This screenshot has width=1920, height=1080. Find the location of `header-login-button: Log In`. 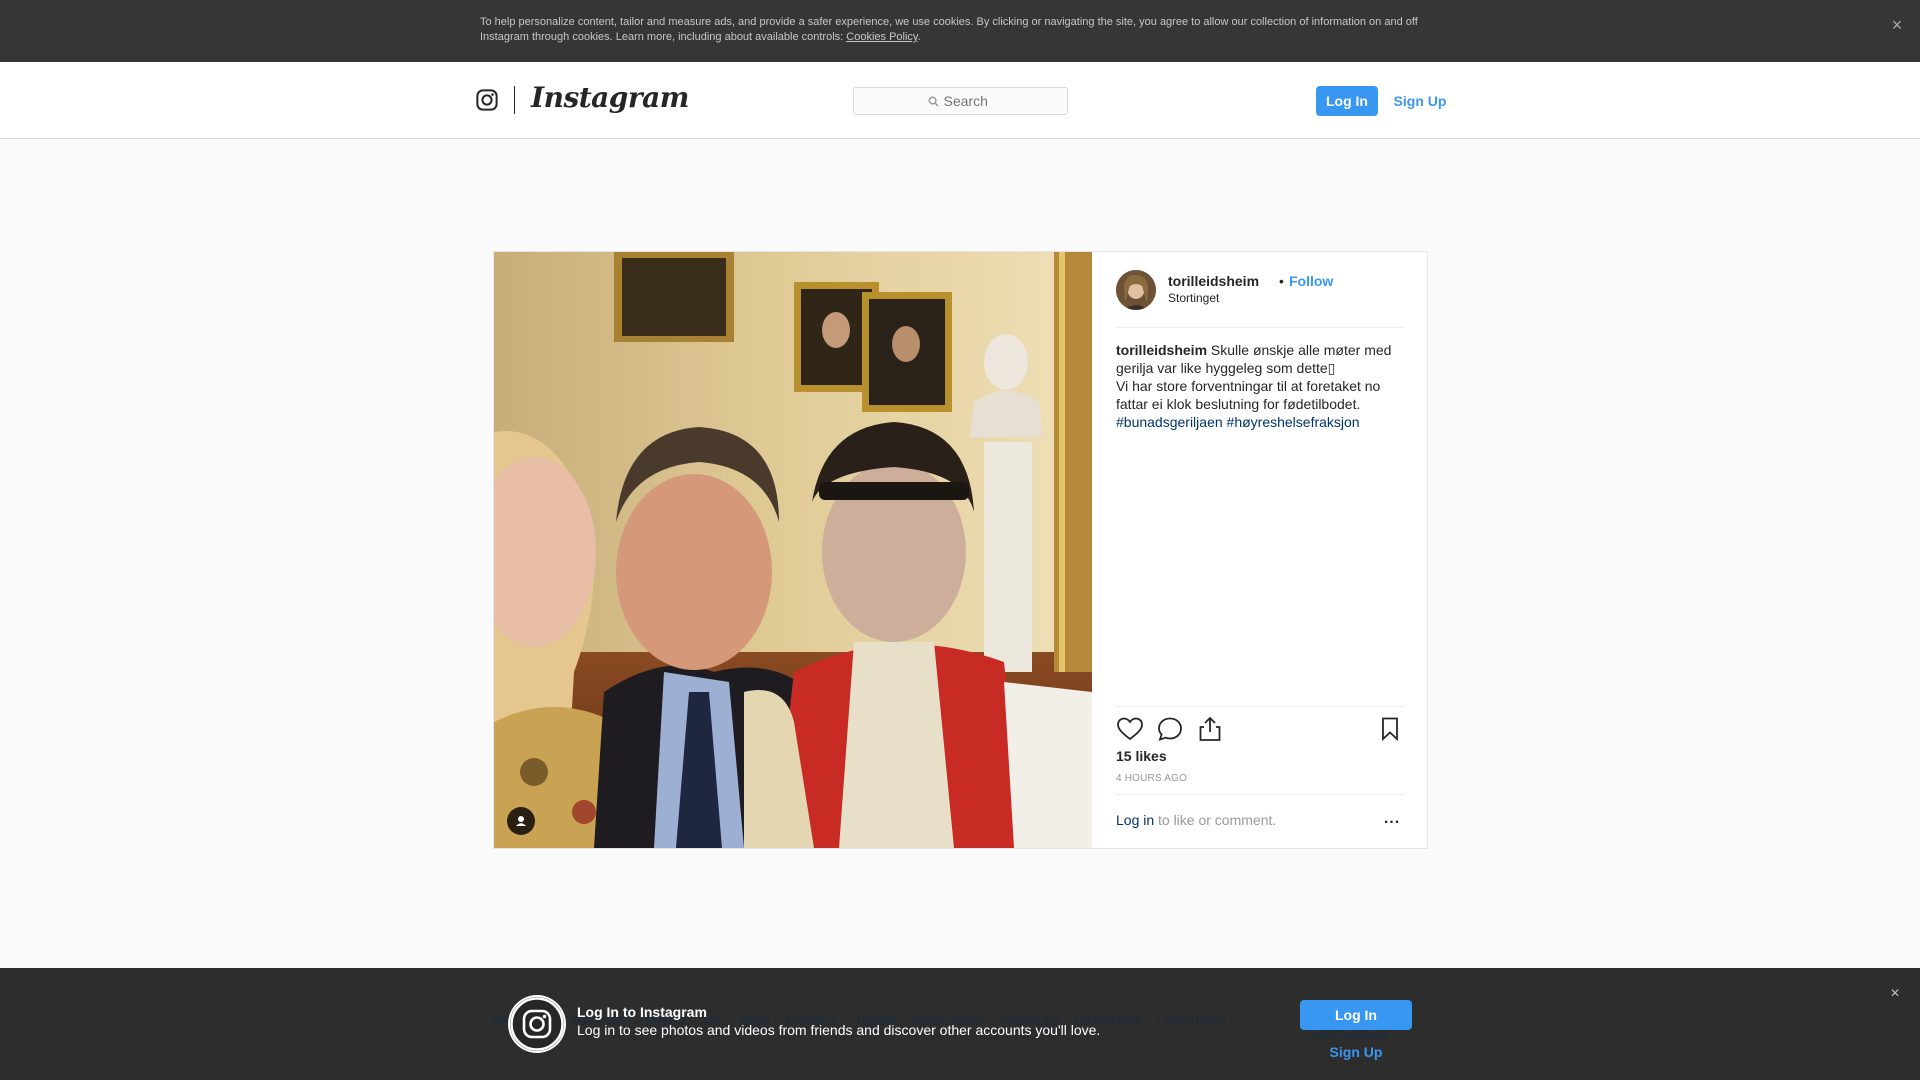

header-login-button: Log In is located at coordinates (1347, 101).